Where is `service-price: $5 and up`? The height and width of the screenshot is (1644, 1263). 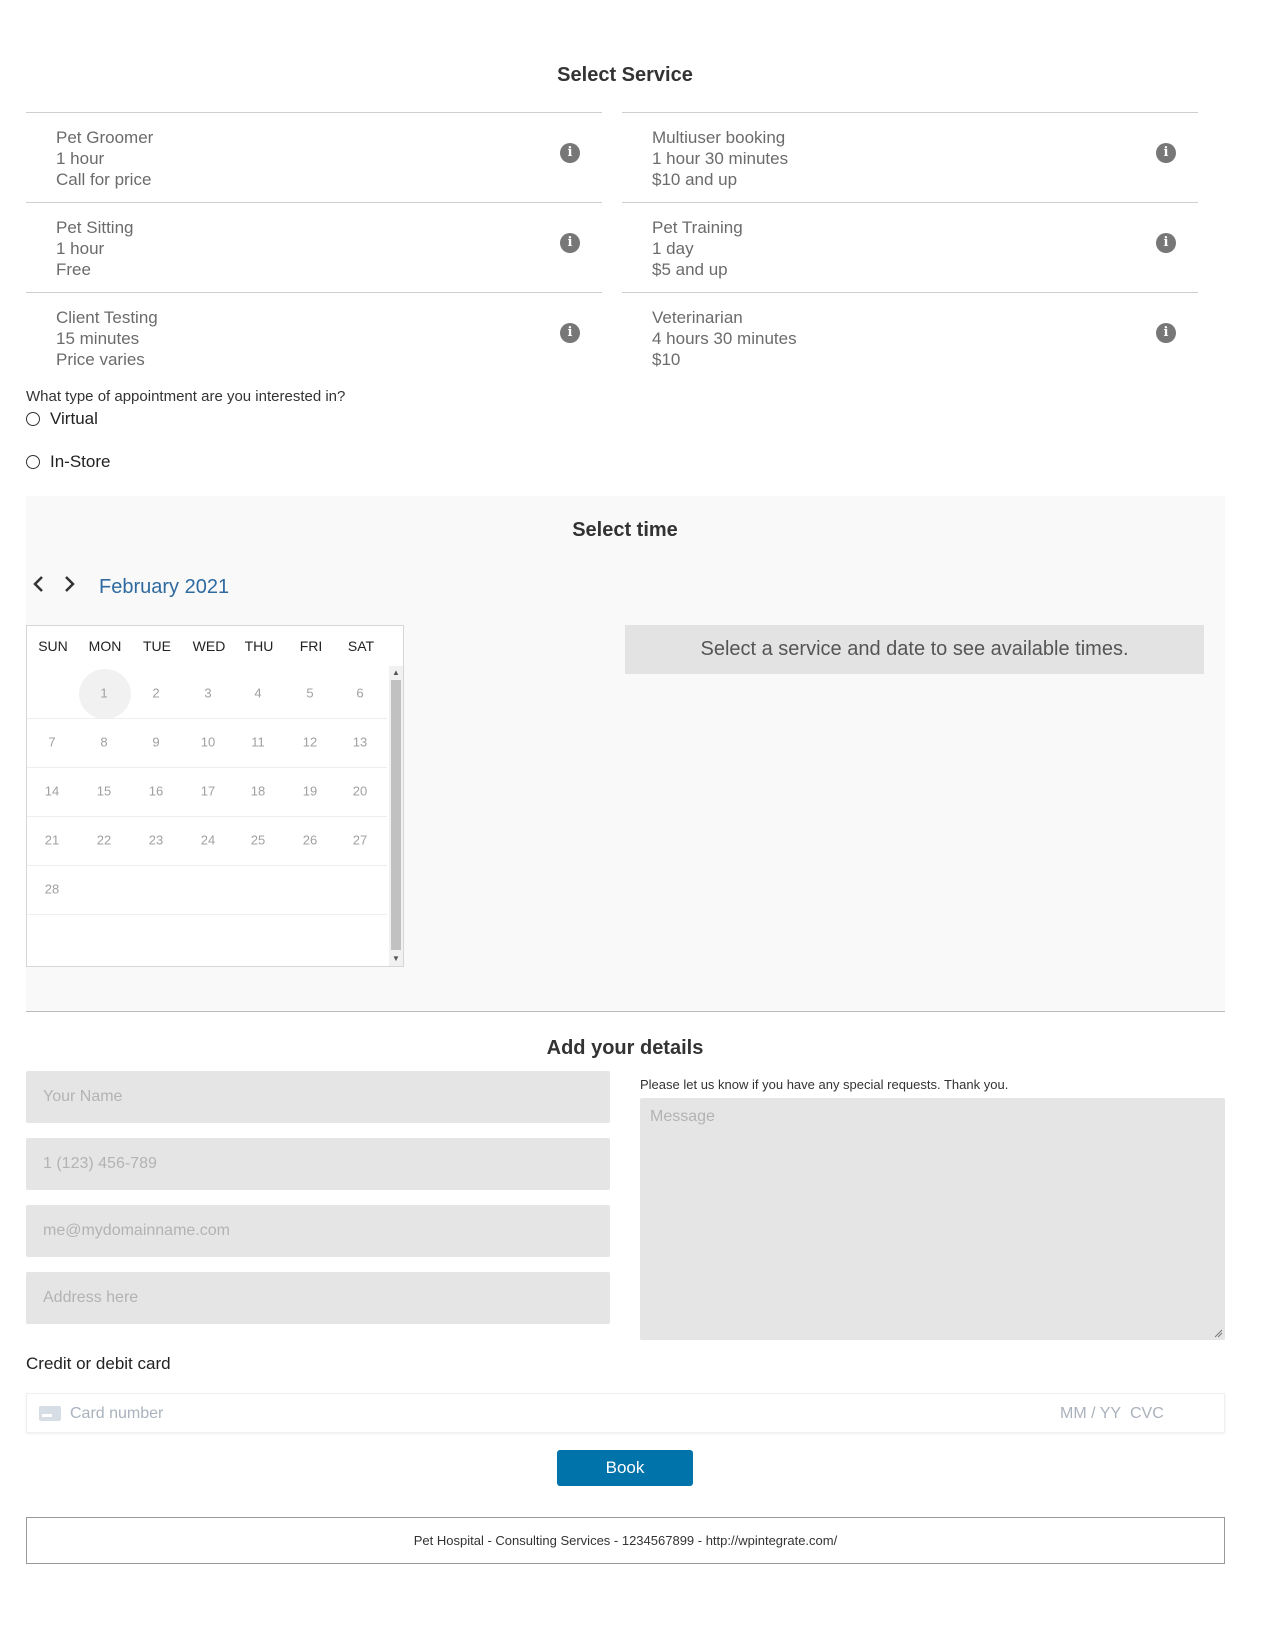
service-price: $5 and up is located at coordinates (690, 269).